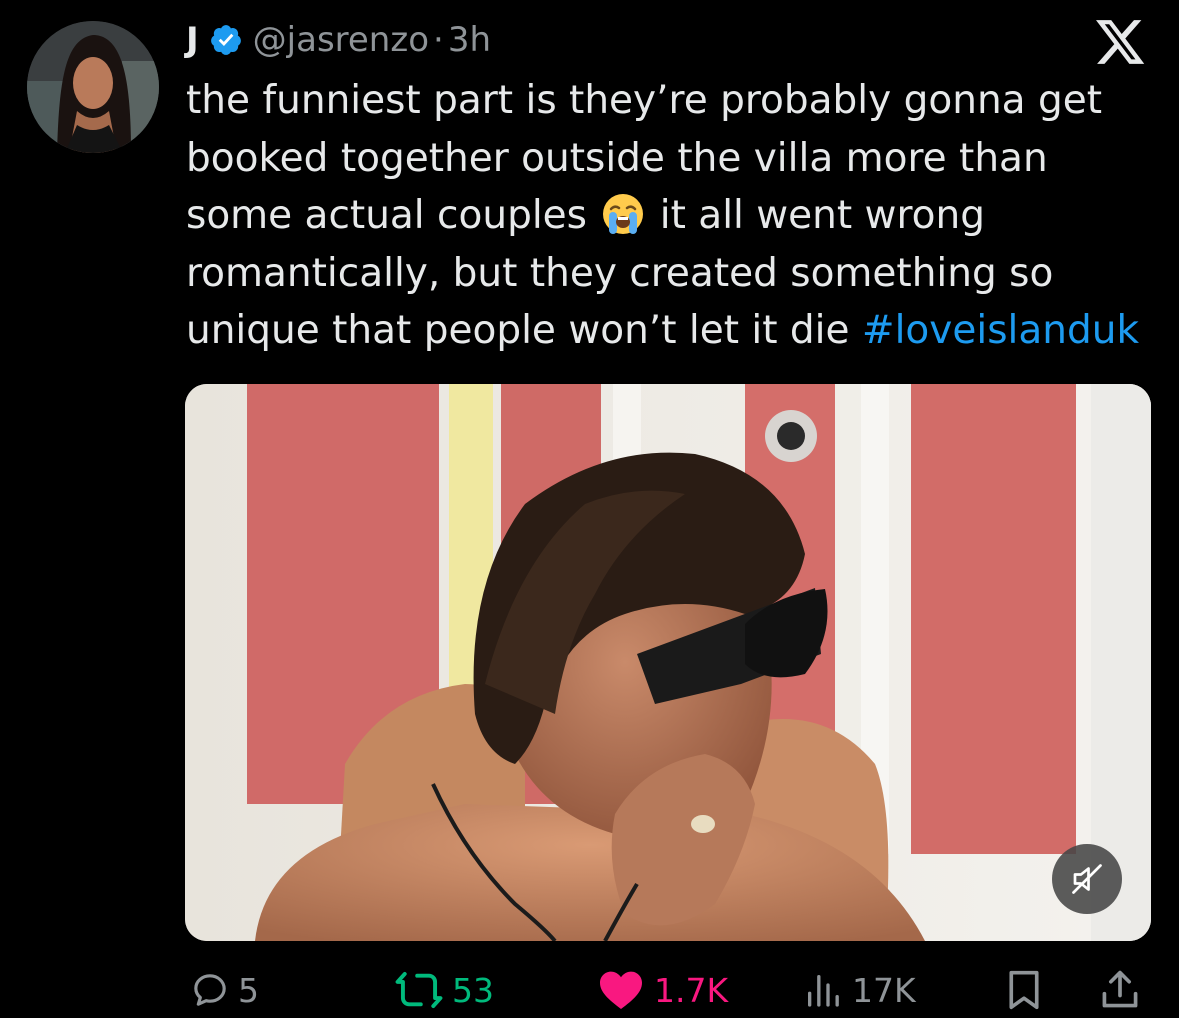 Image resolution: width=1179 pixels, height=1018 pixels. What do you see at coordinates (691, 990) in the screenshot?
I see `like-count: 1.7K` at bounding box center [691, 990].